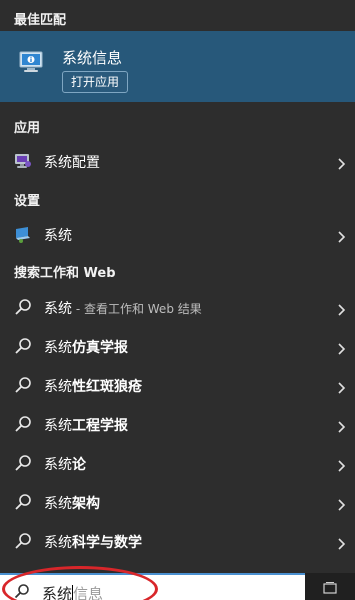 This screenshot has height=600, width=355. Describe the element at coordinates (177, 385) in the screenshot. I see `web-result-row: 系统性红斑狼疮` at that location.